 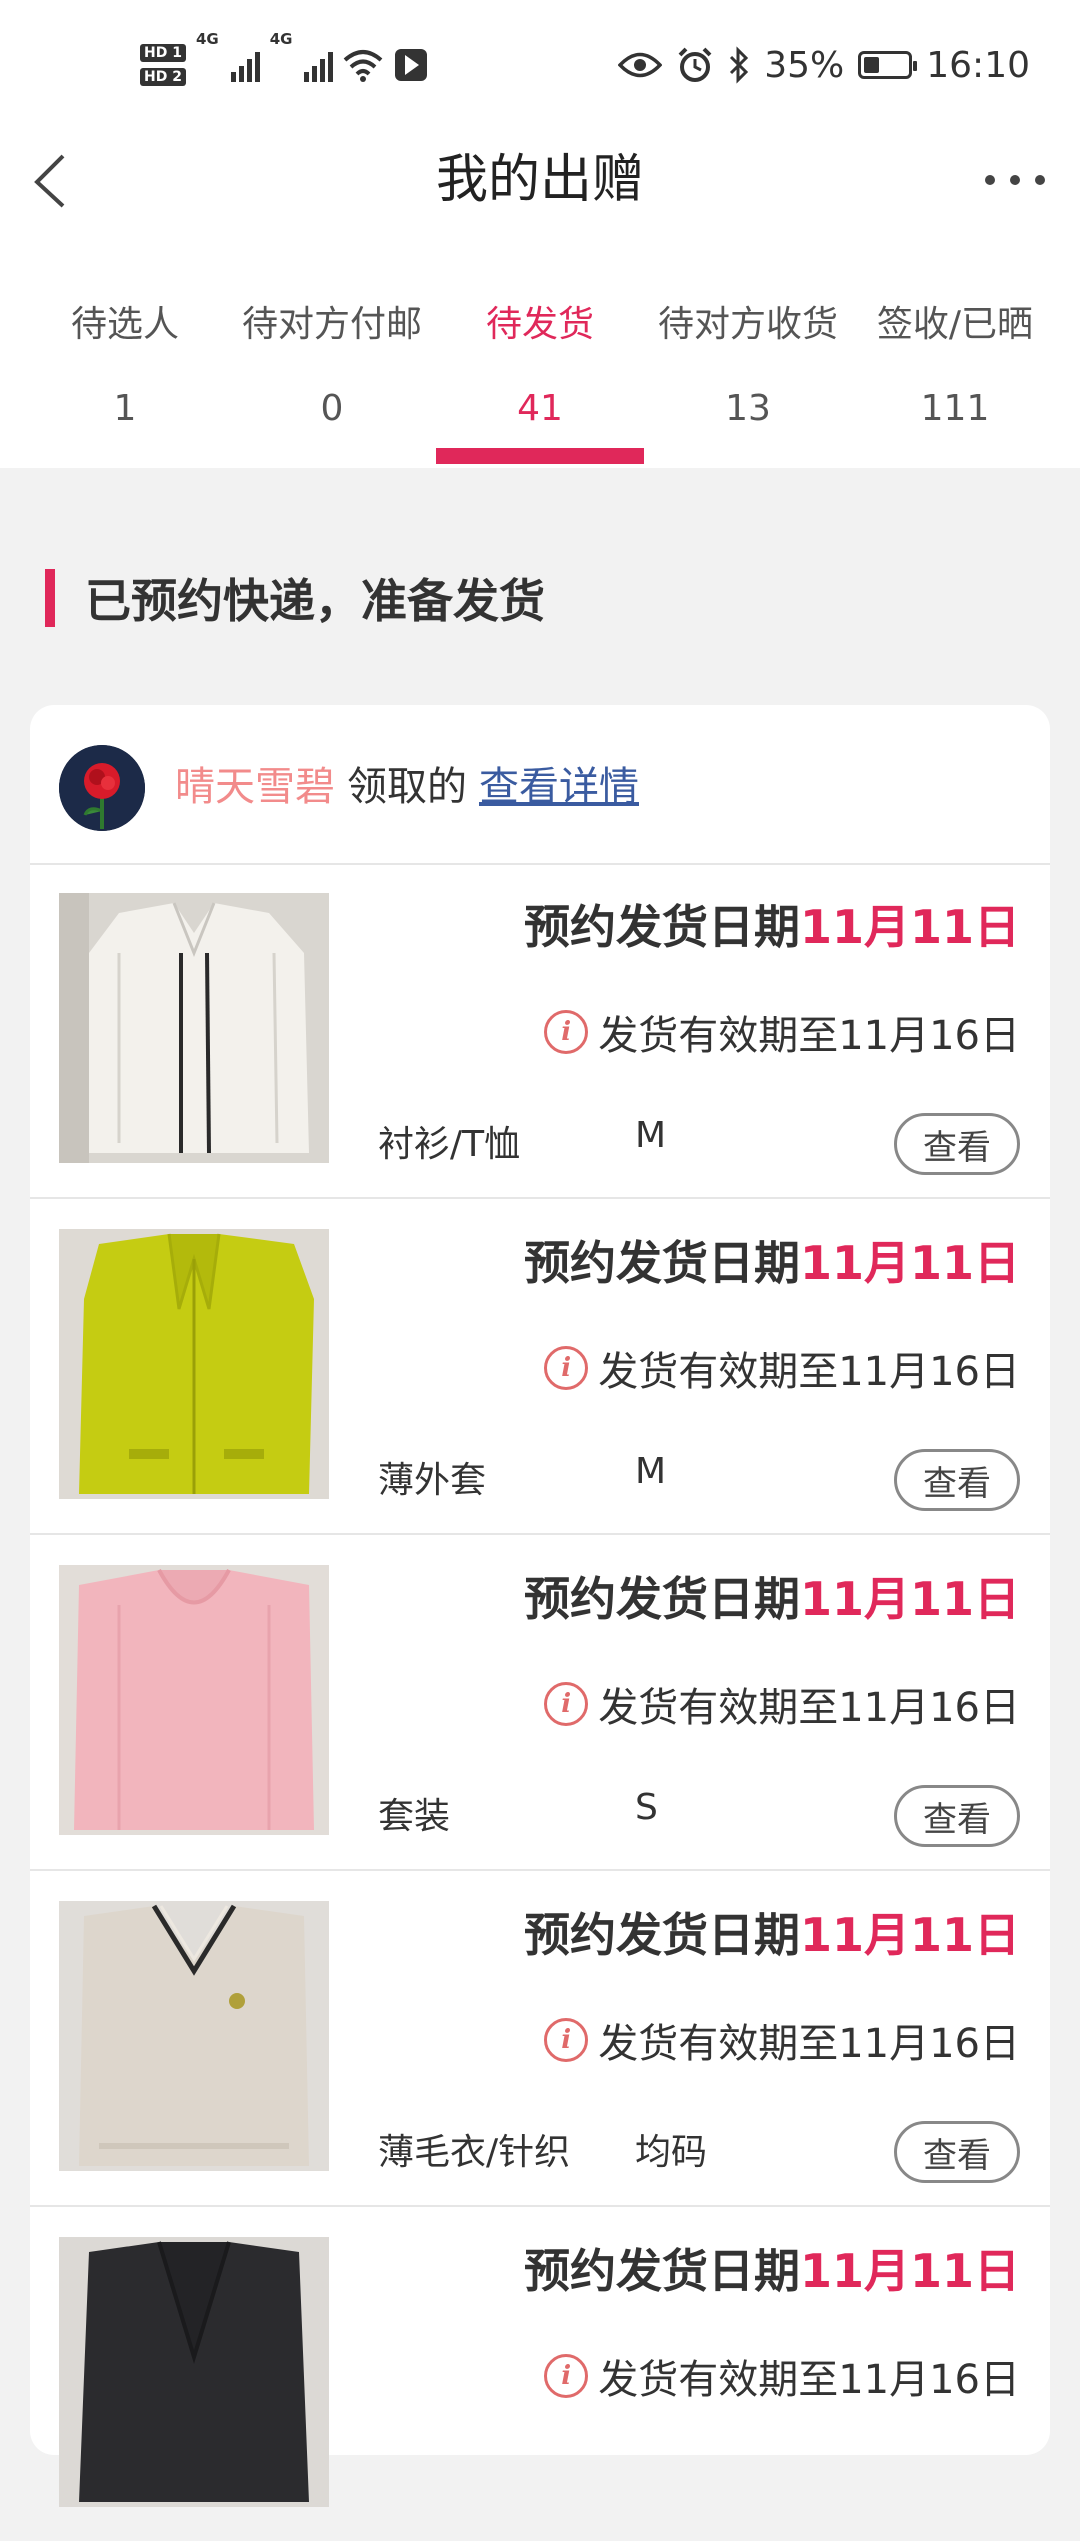 I want to click on nav-bar: 我的出赠, so click(x=540, y=180).